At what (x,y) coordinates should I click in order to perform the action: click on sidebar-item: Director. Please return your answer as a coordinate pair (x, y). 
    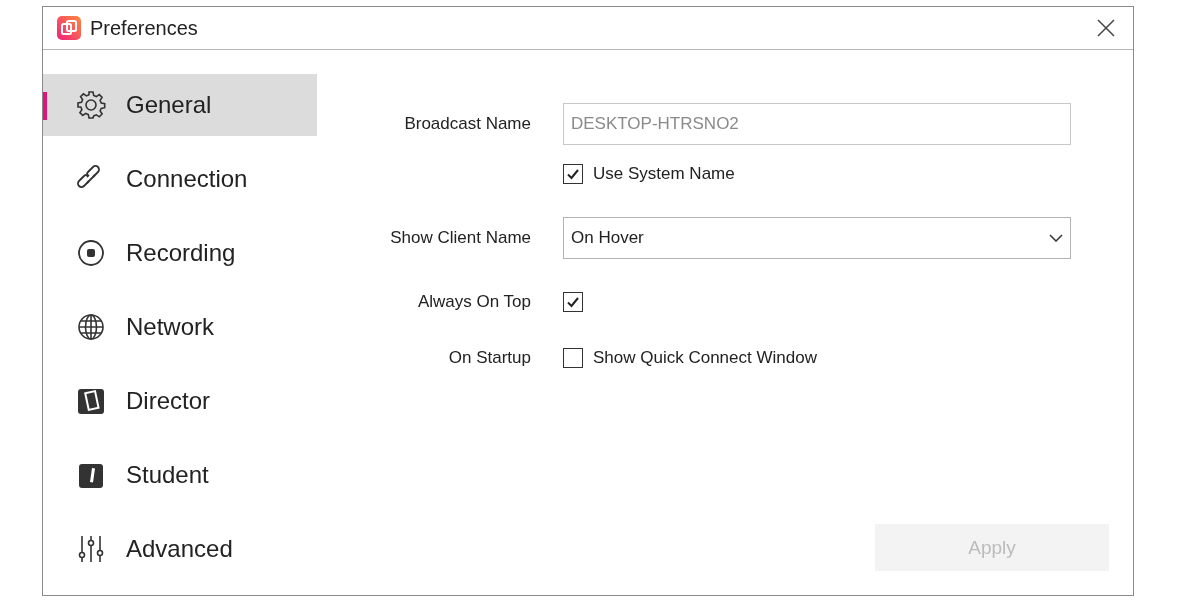
    Looking at the image, I should click on (180, 401).